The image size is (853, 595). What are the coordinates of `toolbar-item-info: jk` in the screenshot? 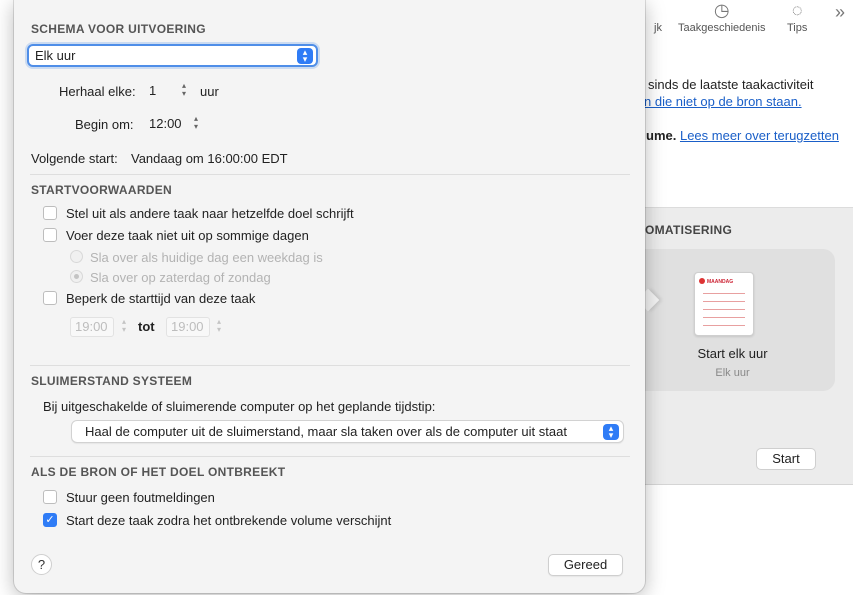 It's located at (658, 17).